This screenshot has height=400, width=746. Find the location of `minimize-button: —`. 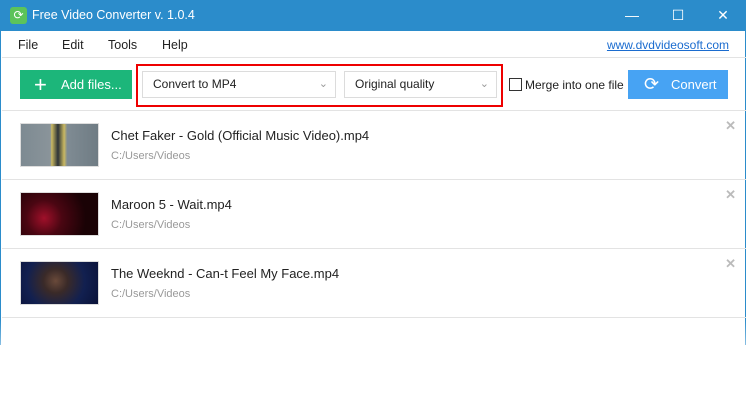

minimize-button: — is located at coordinates (632, 15).